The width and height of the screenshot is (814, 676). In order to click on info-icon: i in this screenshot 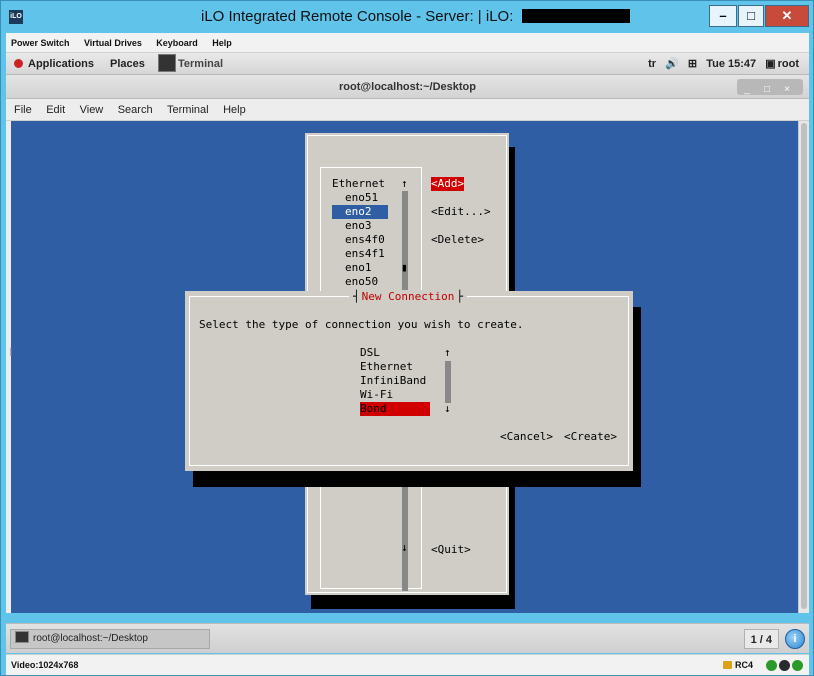, I will do `click(795, 639)`.